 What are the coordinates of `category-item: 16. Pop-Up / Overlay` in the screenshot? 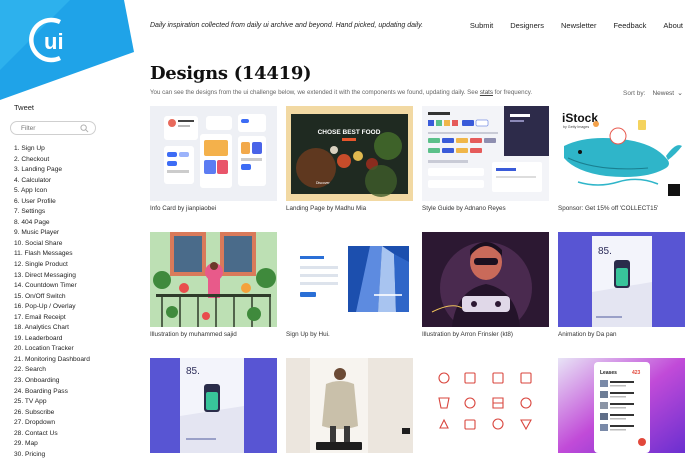 It's located at (52, 307).